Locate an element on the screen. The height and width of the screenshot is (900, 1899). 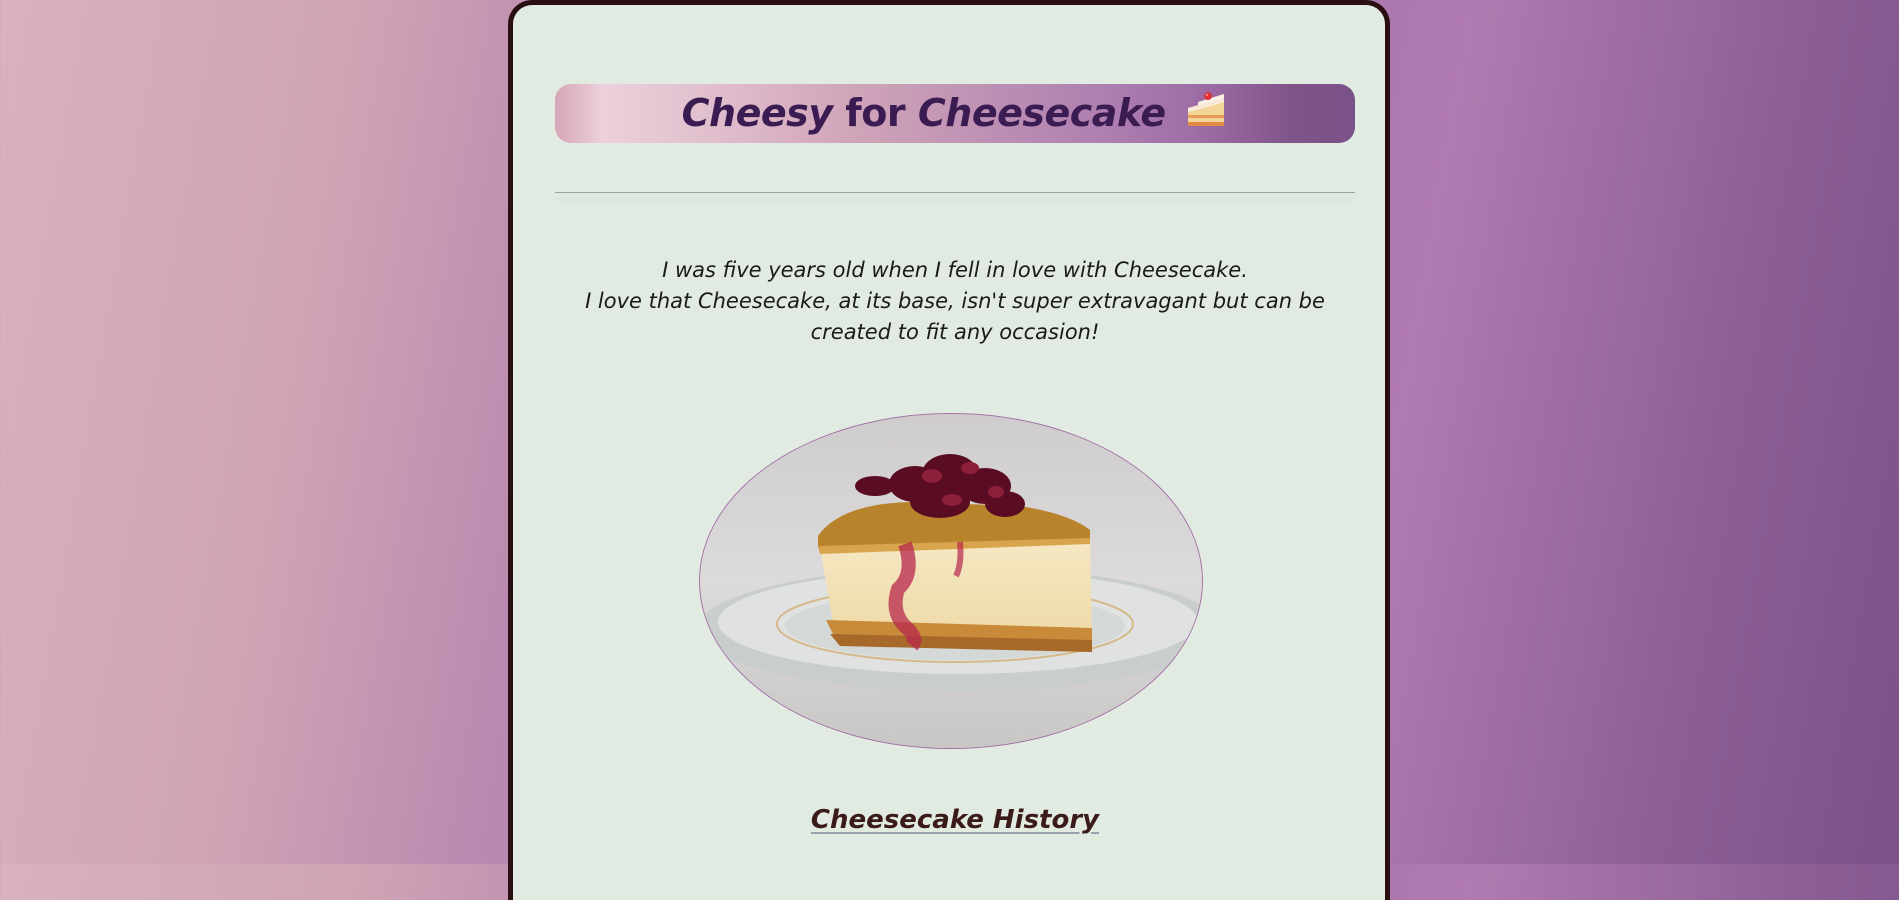
title-banner: Cheesy for Cheesecake is located at coordinates (955, 113).